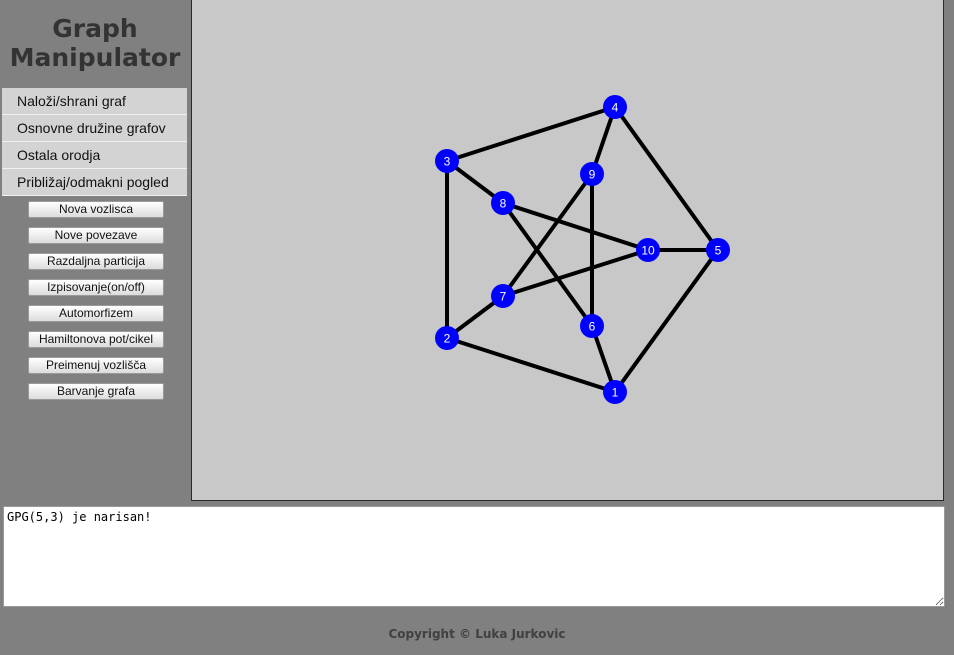  Describe the element at coordinates (96, 339) in the screenshot. I see `hamiltonian-path-cycle-button: Hamiltonova pot/cikel` at that location.